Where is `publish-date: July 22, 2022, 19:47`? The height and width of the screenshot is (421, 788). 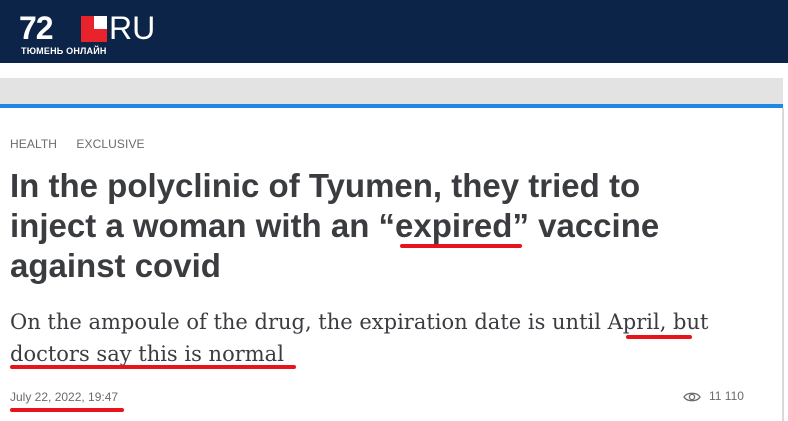
publish-date: July 22, 2022, 19:47 is located at coordinates (64, 397).